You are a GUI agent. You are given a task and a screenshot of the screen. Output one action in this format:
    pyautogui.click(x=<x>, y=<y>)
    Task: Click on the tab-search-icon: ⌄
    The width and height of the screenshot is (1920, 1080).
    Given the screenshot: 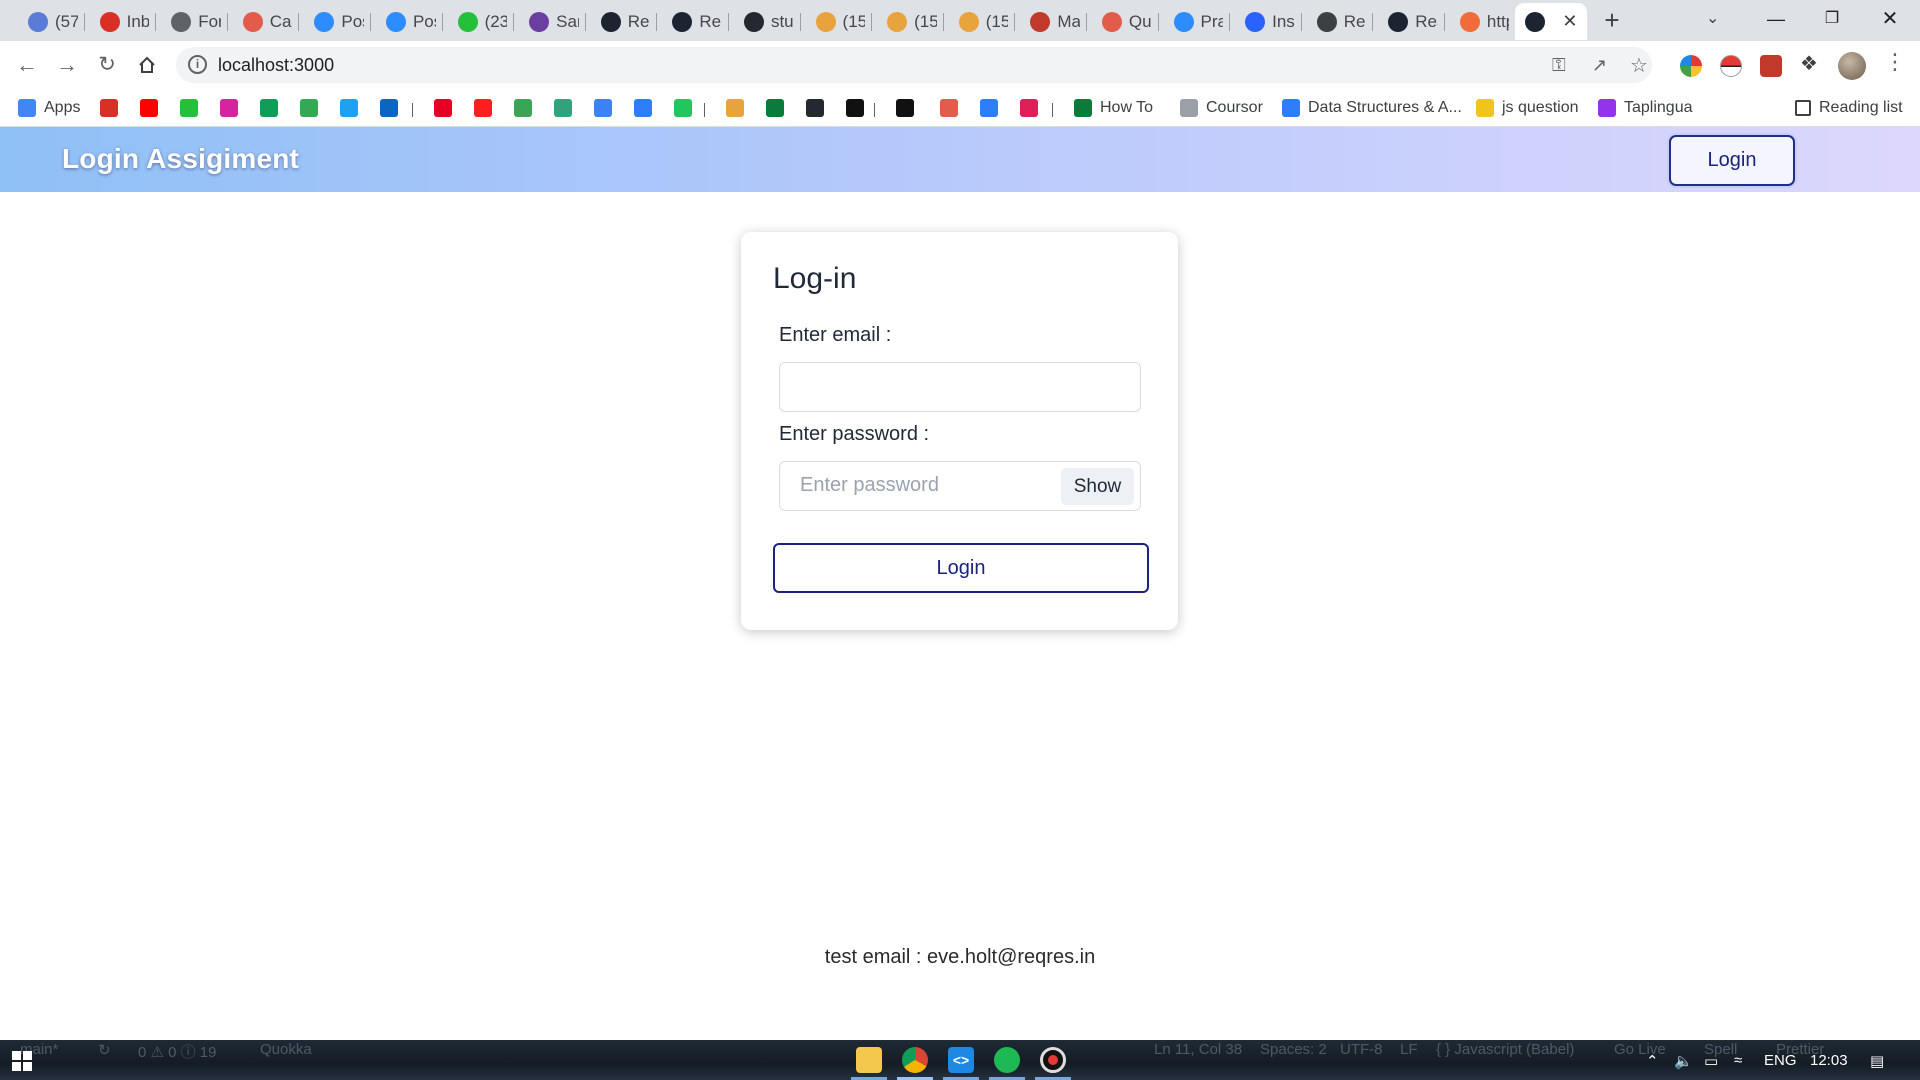 What is the action you would take?
    pyautogui.click(x=1712, y=18)
    